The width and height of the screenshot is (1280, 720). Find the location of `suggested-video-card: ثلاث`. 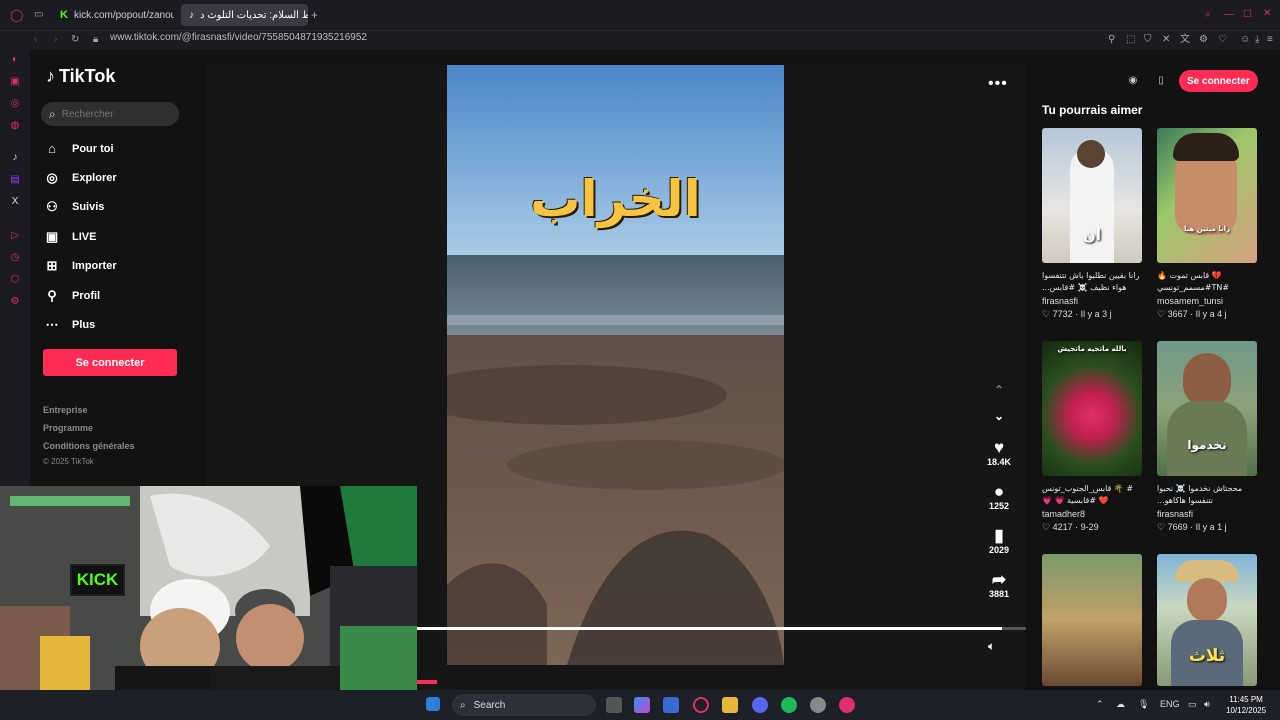

suggested-video-card: ثلاث is located at coordinates (1207, 620).